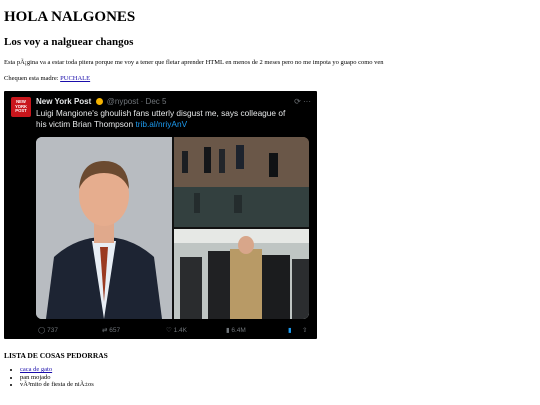  I want to click on list-item: caca de gato, so click(278, 370).